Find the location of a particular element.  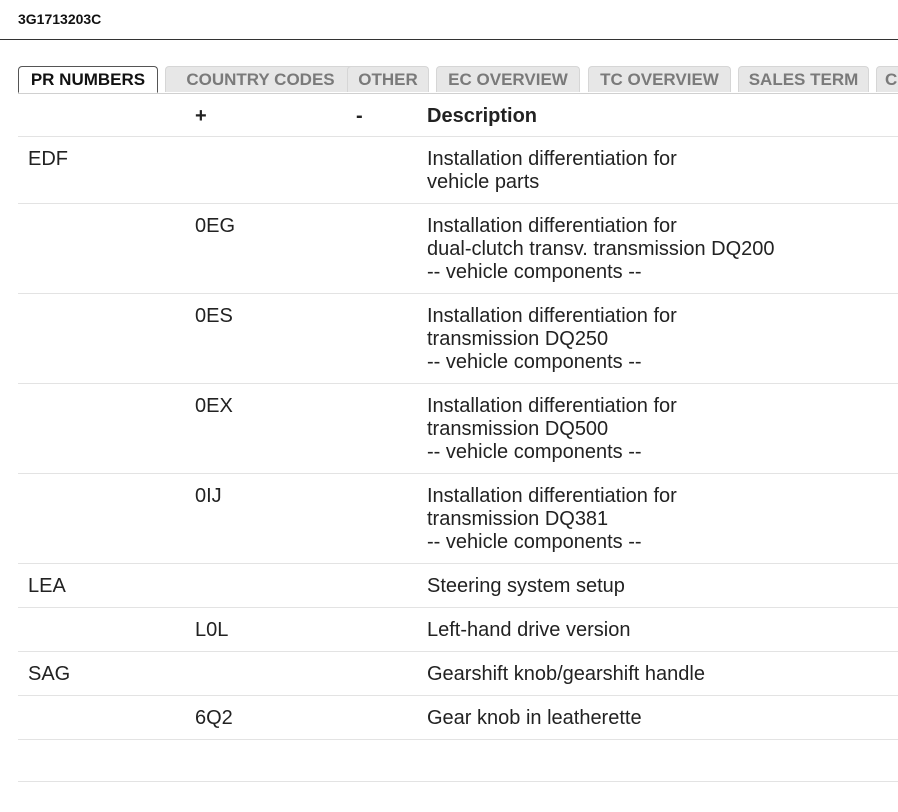

description-line: transmission DQ250 is located at coordinates (518, 339).